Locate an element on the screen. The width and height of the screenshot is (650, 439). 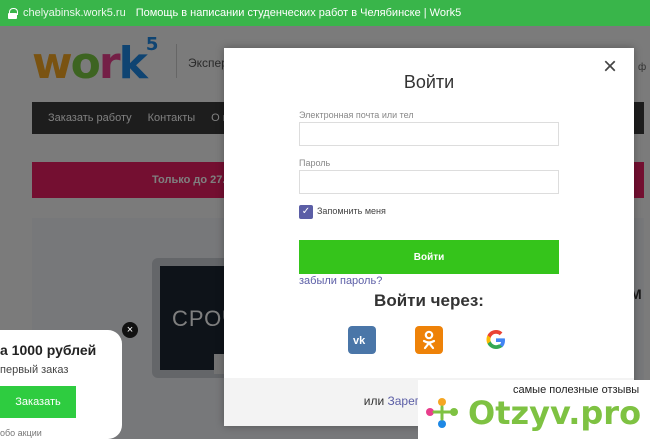
svg-text: vk is located at coordinates (359, 340).